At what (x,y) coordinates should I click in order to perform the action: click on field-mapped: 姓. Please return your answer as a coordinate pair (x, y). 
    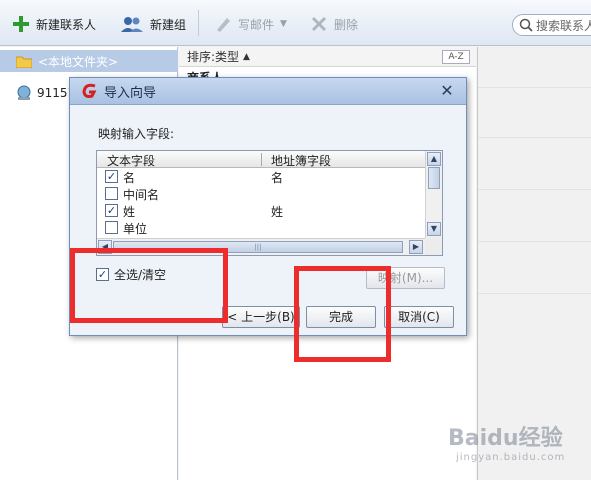
    Looking at the image, I should click on (277, 212).